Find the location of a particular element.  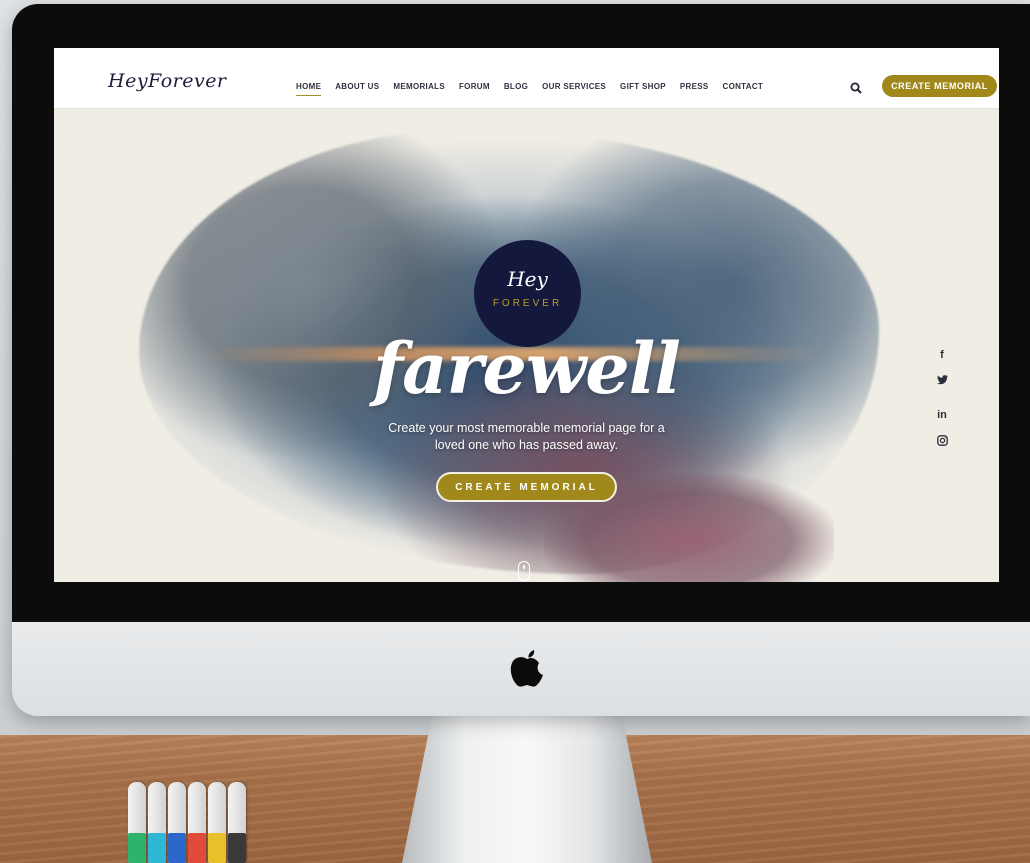

nav-item-about-us: ABOUT US is located at coordinates (357, 86).